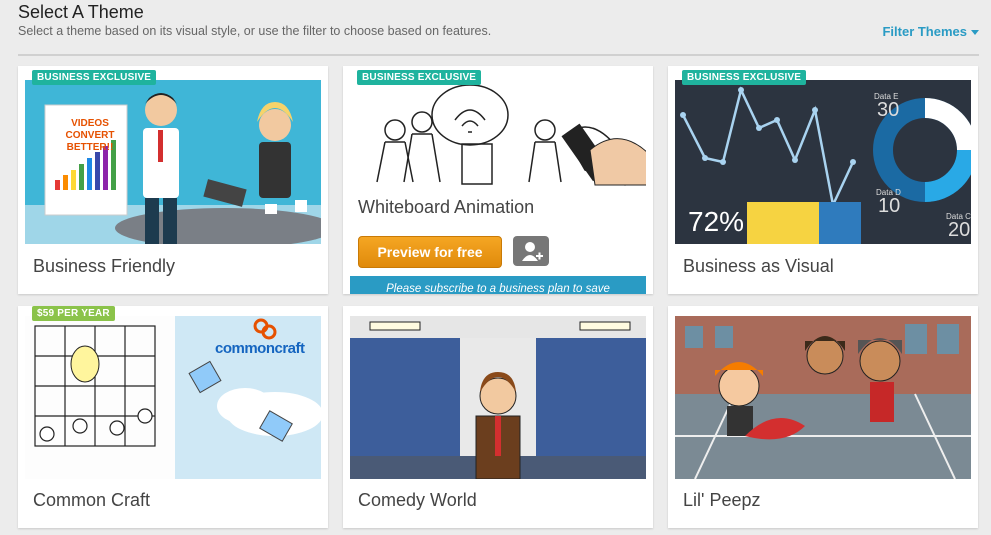  I want to click on add-user-icon, so click(532, 251).